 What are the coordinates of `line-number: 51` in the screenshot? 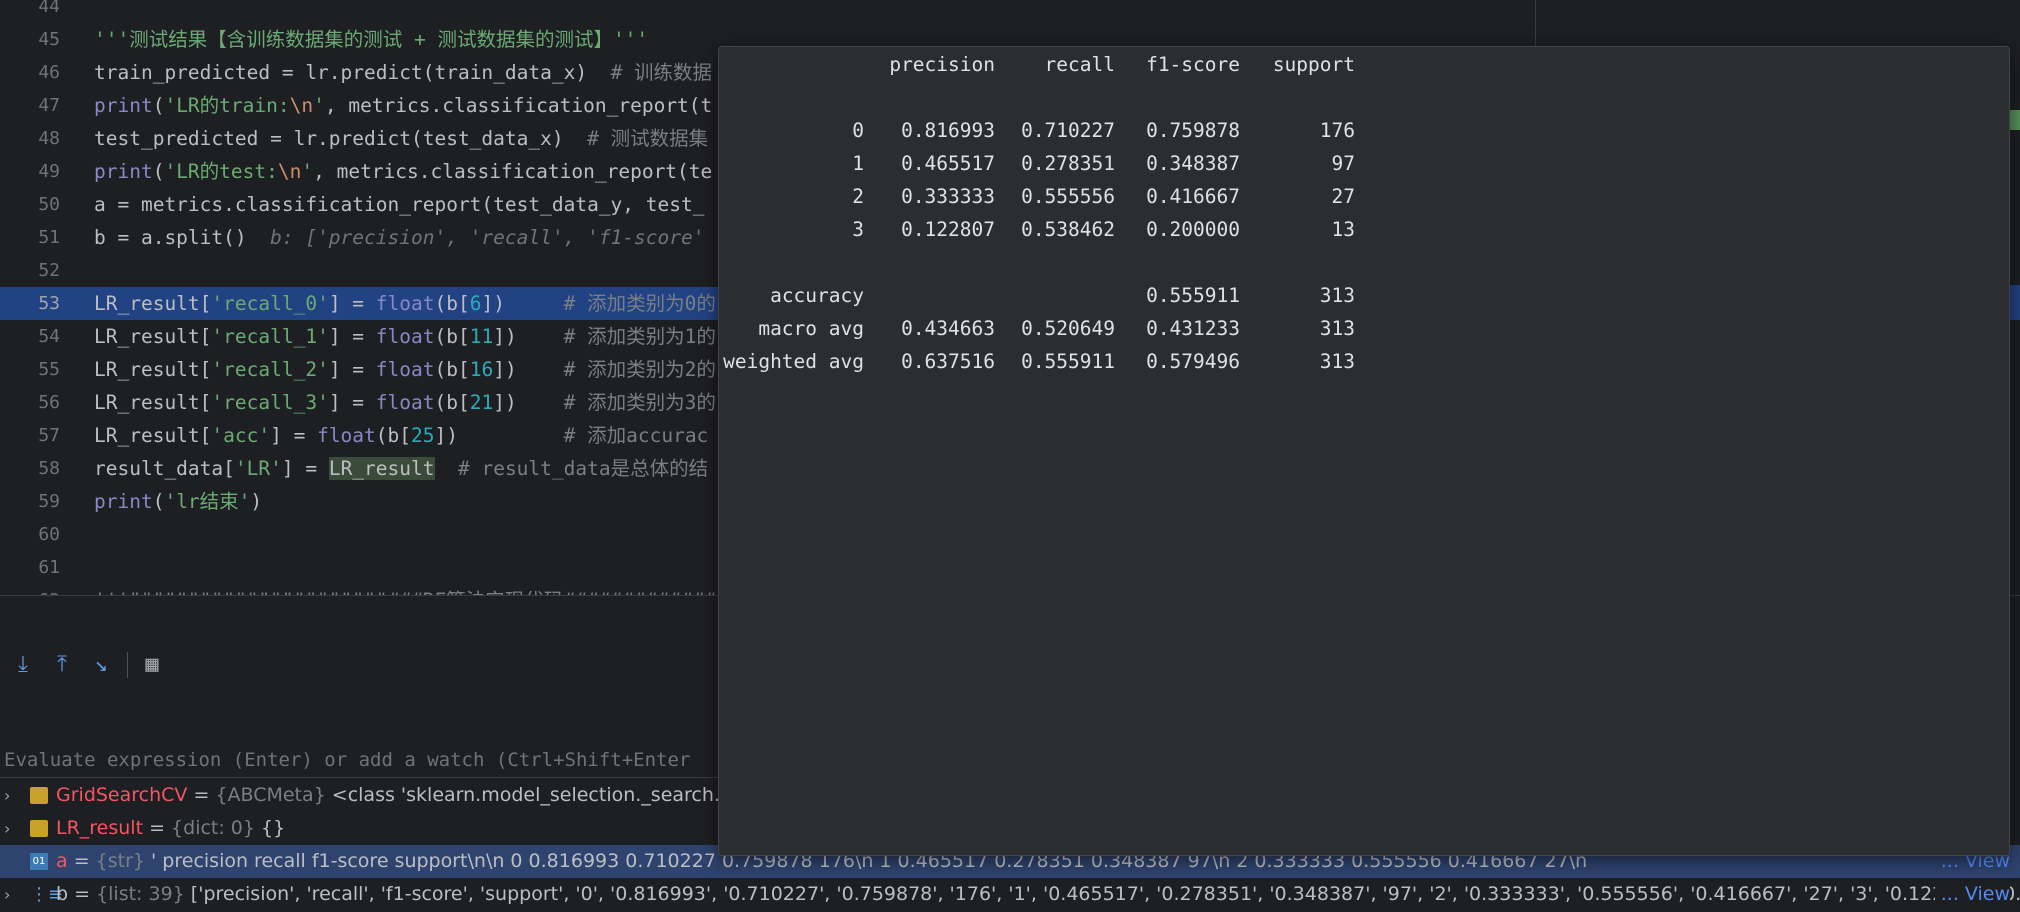 It's located at (30, 237).